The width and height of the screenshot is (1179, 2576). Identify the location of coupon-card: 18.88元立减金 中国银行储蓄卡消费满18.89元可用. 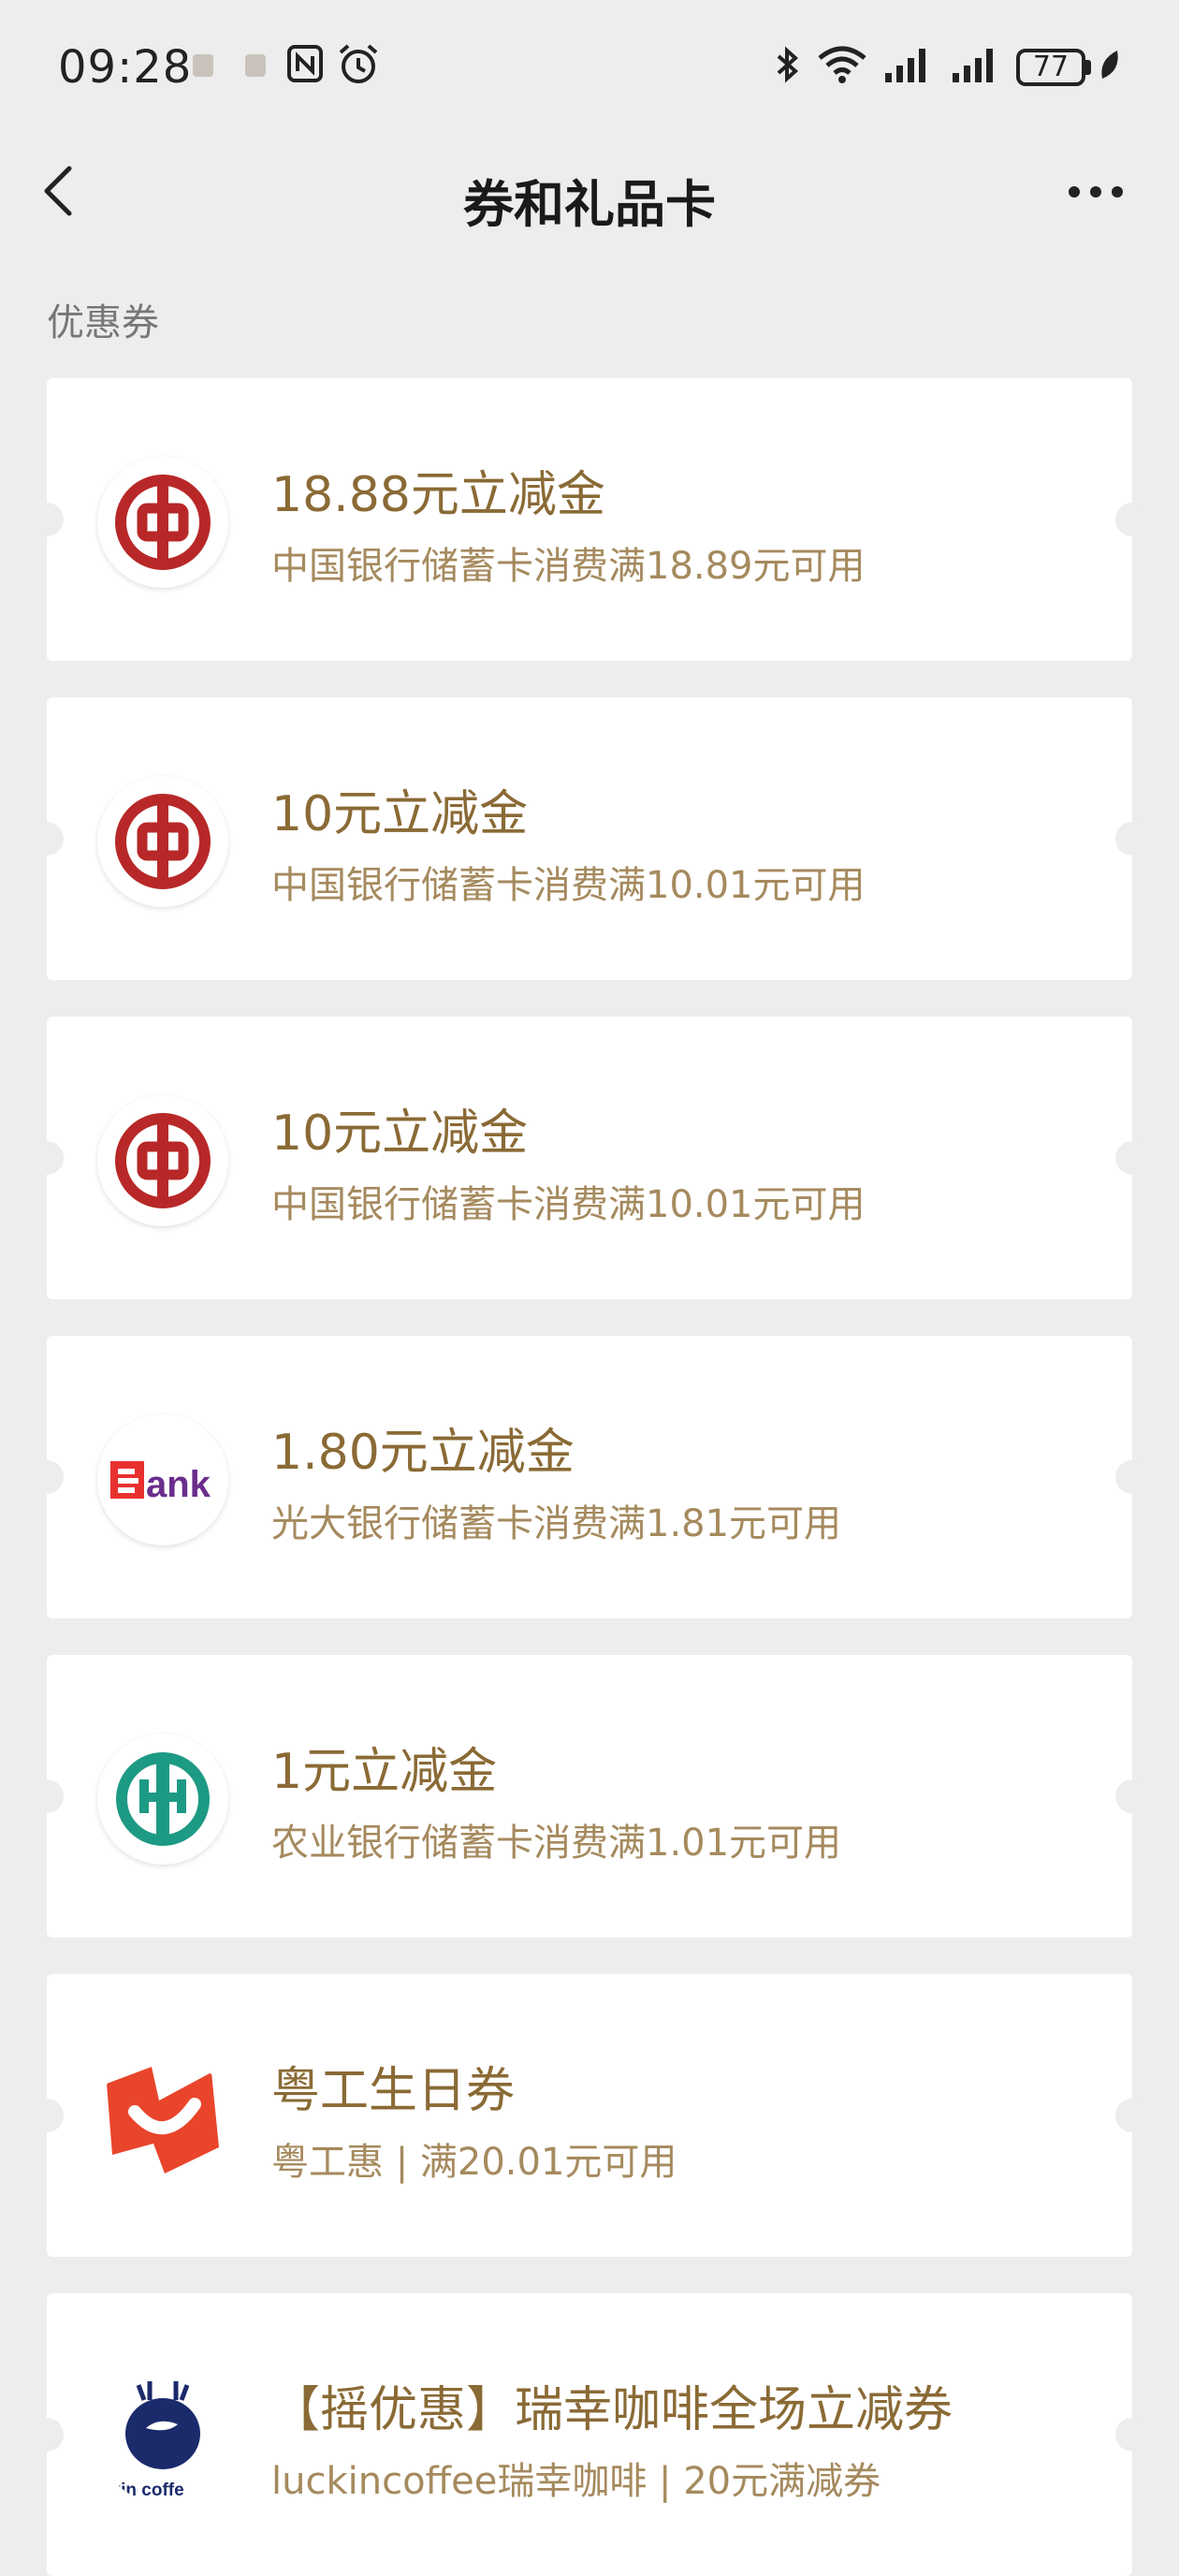
(589, 519).